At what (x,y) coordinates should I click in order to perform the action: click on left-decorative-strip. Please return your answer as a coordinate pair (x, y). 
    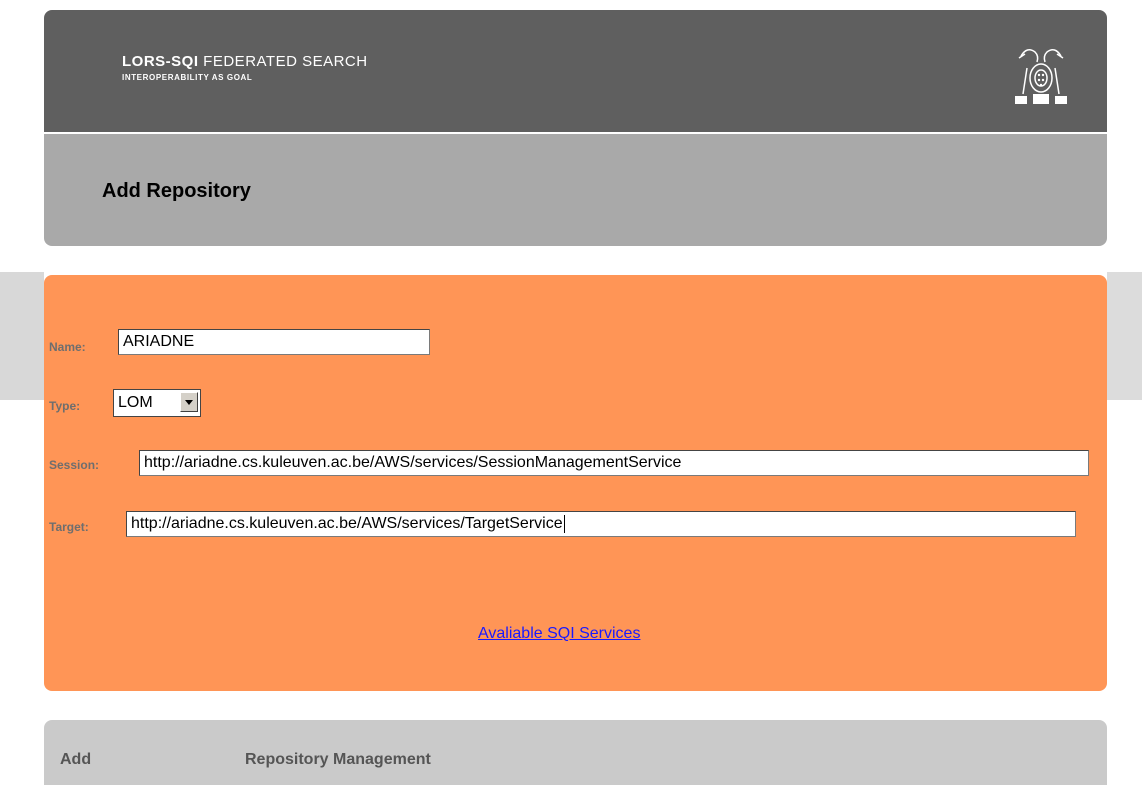
    Looking at the image, I should click on (22, 336).